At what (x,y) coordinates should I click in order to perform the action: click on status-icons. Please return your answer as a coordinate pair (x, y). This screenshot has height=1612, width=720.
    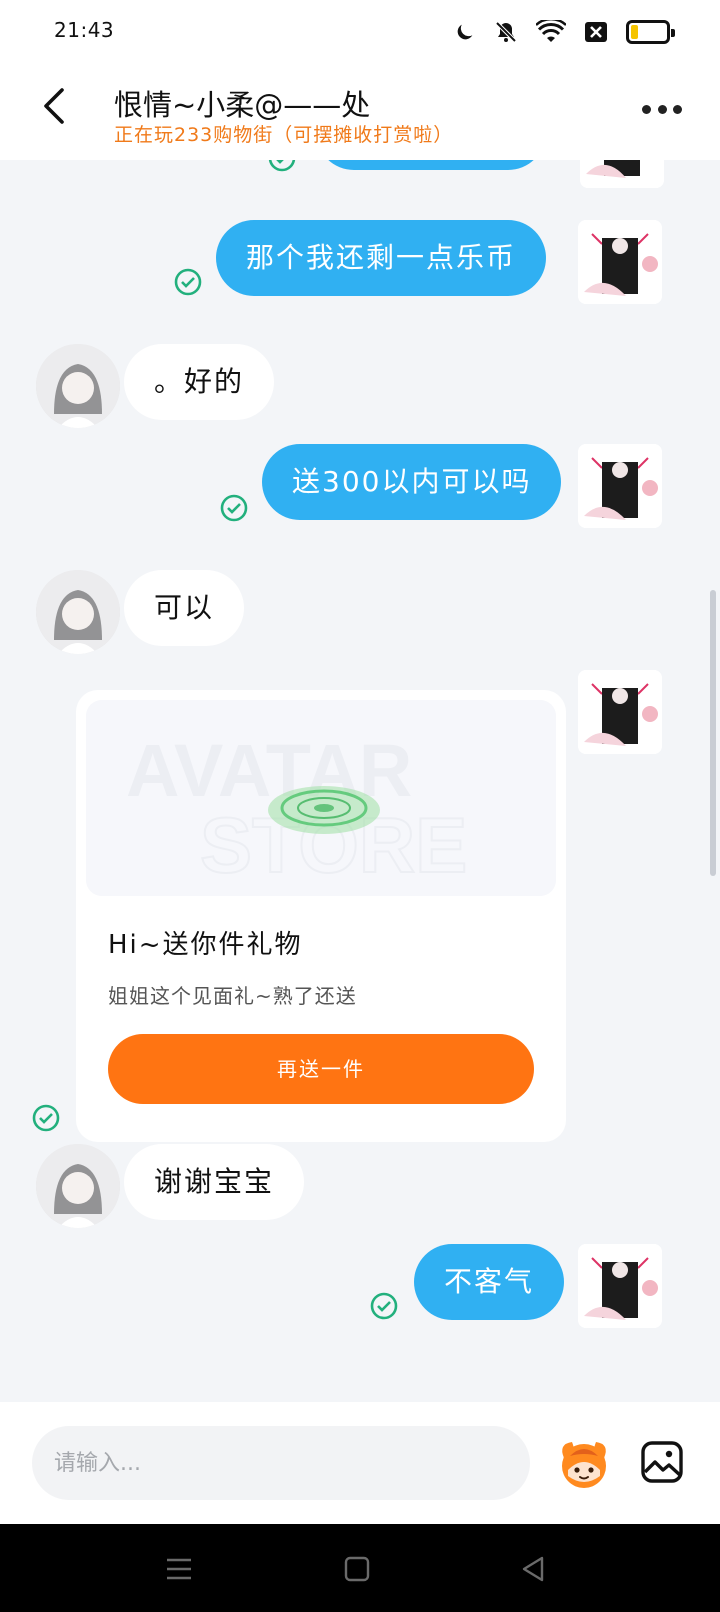
    Looking at the image, I should click on (564, 32).